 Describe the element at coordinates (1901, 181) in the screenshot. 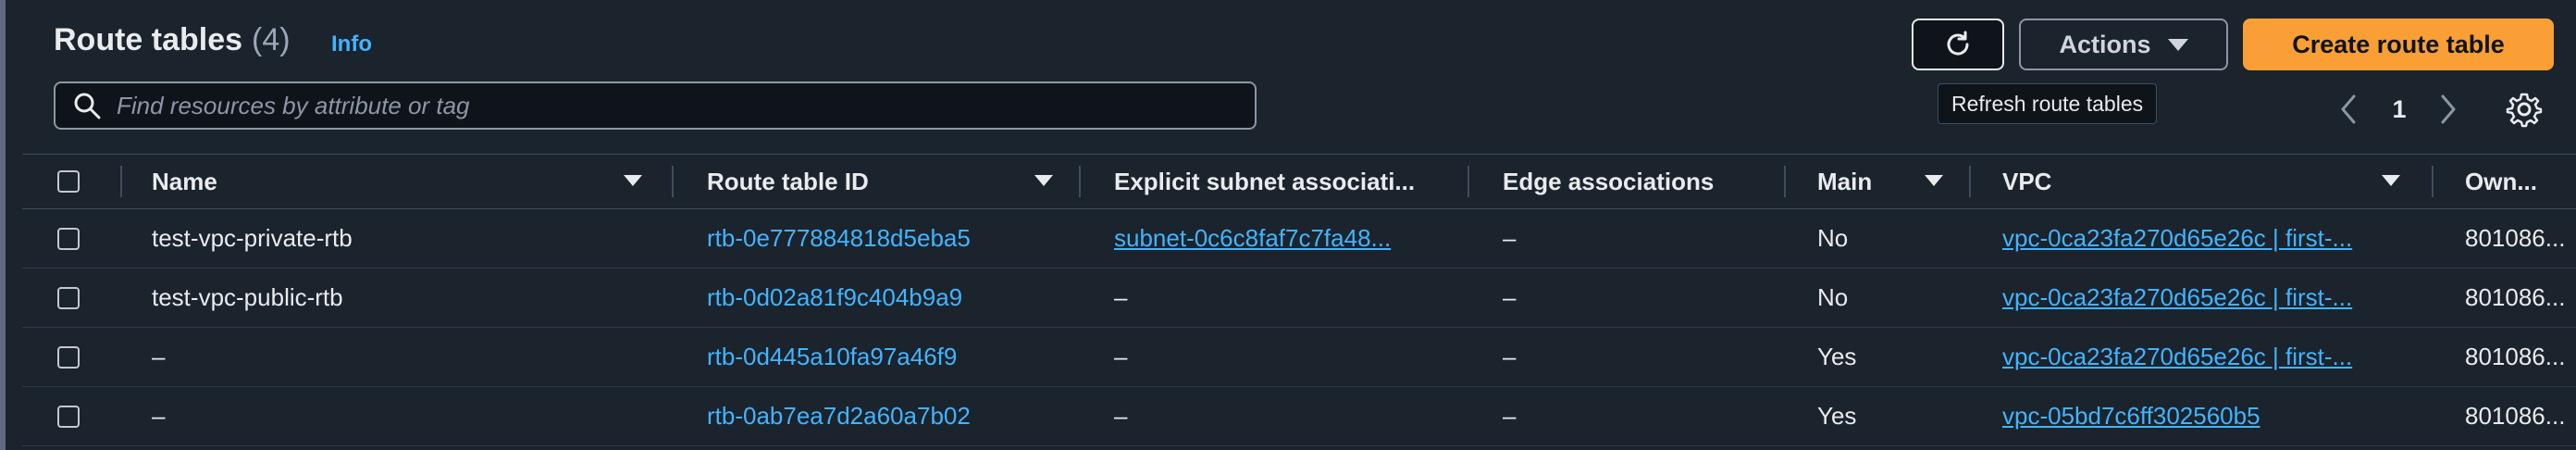

I see `column-header-main: Main` at that location.